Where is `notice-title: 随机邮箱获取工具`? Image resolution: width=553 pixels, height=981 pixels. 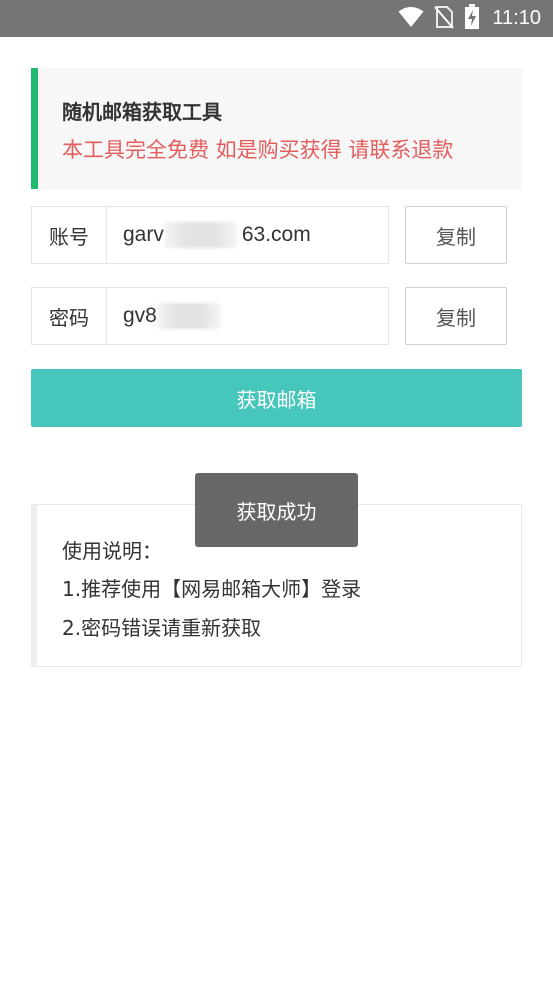 notice-title: 随机邮箱获取工具 is located at coordinates (142, 112).